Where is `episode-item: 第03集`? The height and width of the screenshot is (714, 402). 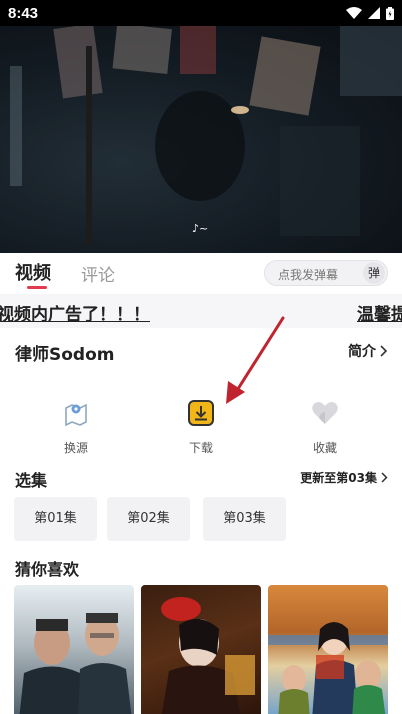 episode-item: 第03集 is located at coordinates (244, 519).